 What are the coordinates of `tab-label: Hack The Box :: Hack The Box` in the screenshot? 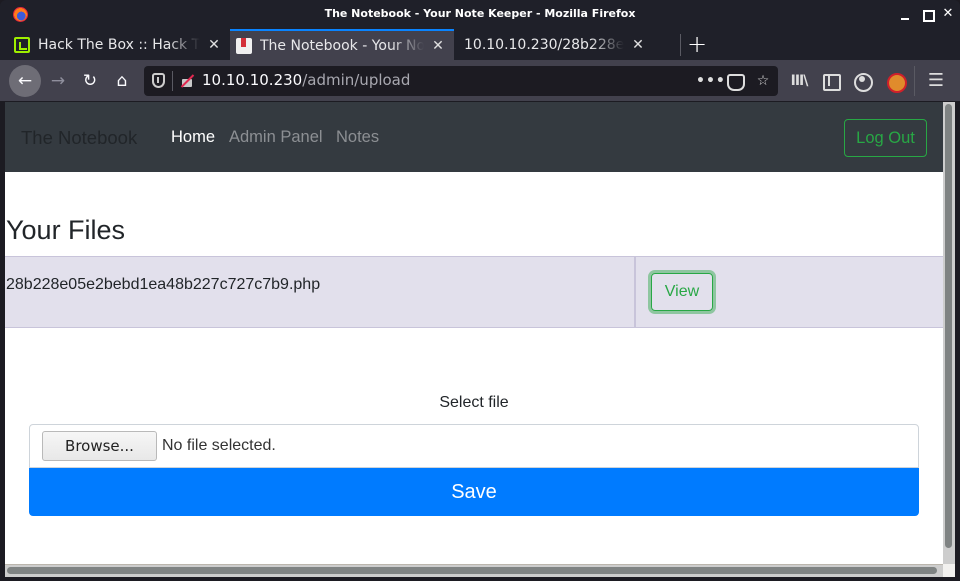 It's located at (119, 44).